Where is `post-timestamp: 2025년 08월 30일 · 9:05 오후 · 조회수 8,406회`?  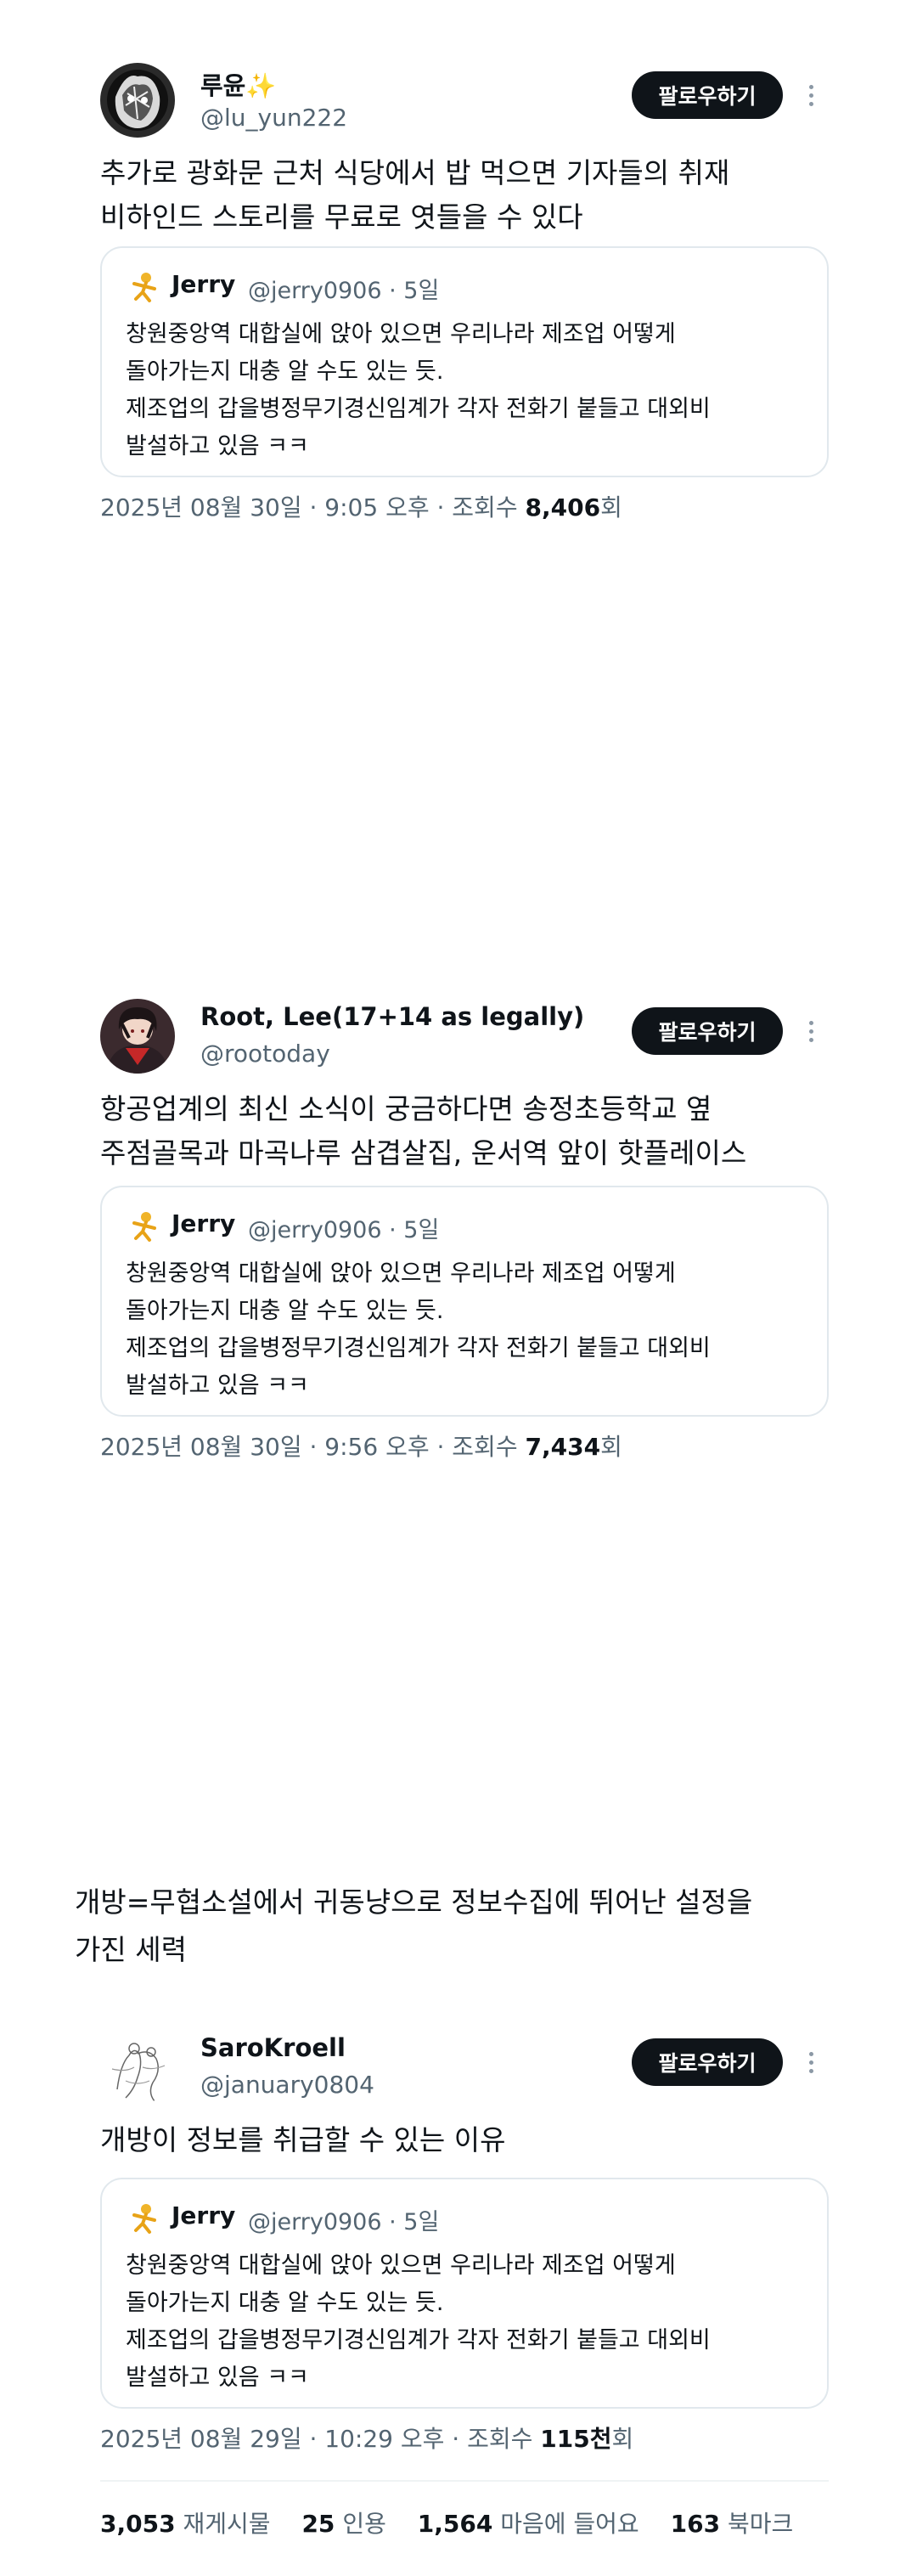
post-timestamp: 2025년 08월 30일 · 9:05 오후 · 조회수 8,406회 is located at coordinates (361, 506).